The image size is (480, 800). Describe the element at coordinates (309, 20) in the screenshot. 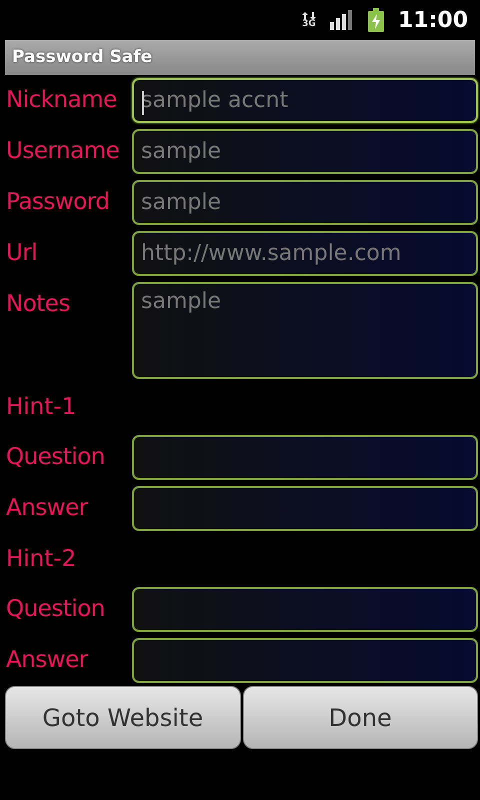

I see `network-indicator: 3G` at that location.